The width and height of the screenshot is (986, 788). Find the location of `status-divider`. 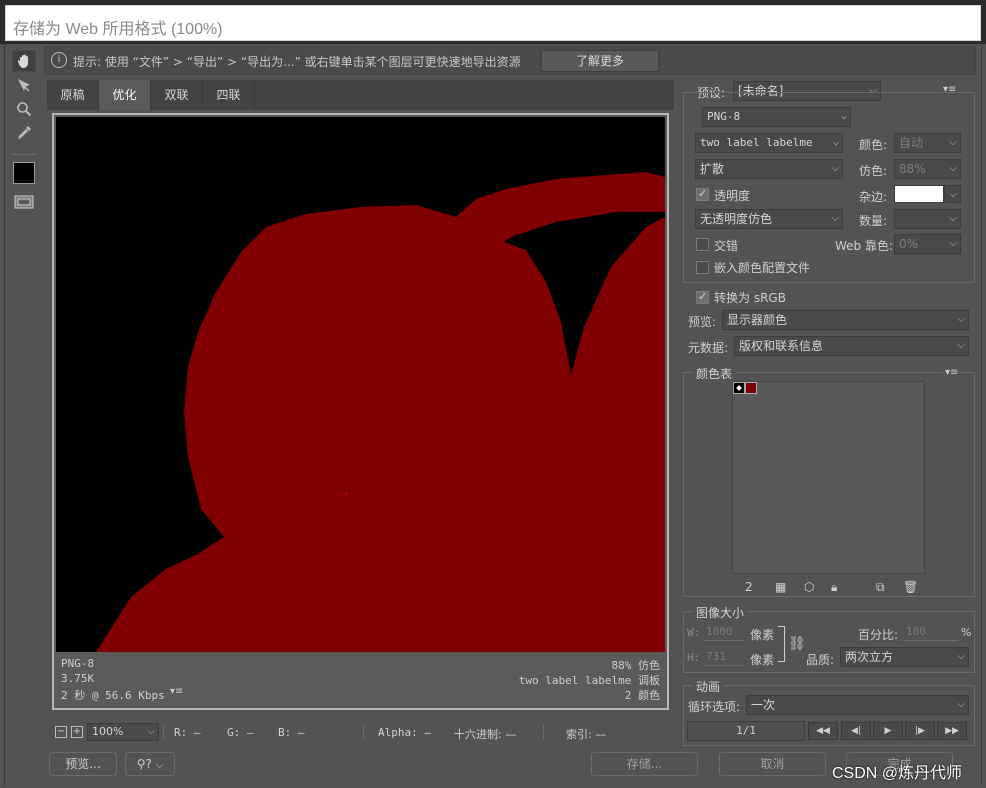

status-divider is located at coordinates (543, 732).